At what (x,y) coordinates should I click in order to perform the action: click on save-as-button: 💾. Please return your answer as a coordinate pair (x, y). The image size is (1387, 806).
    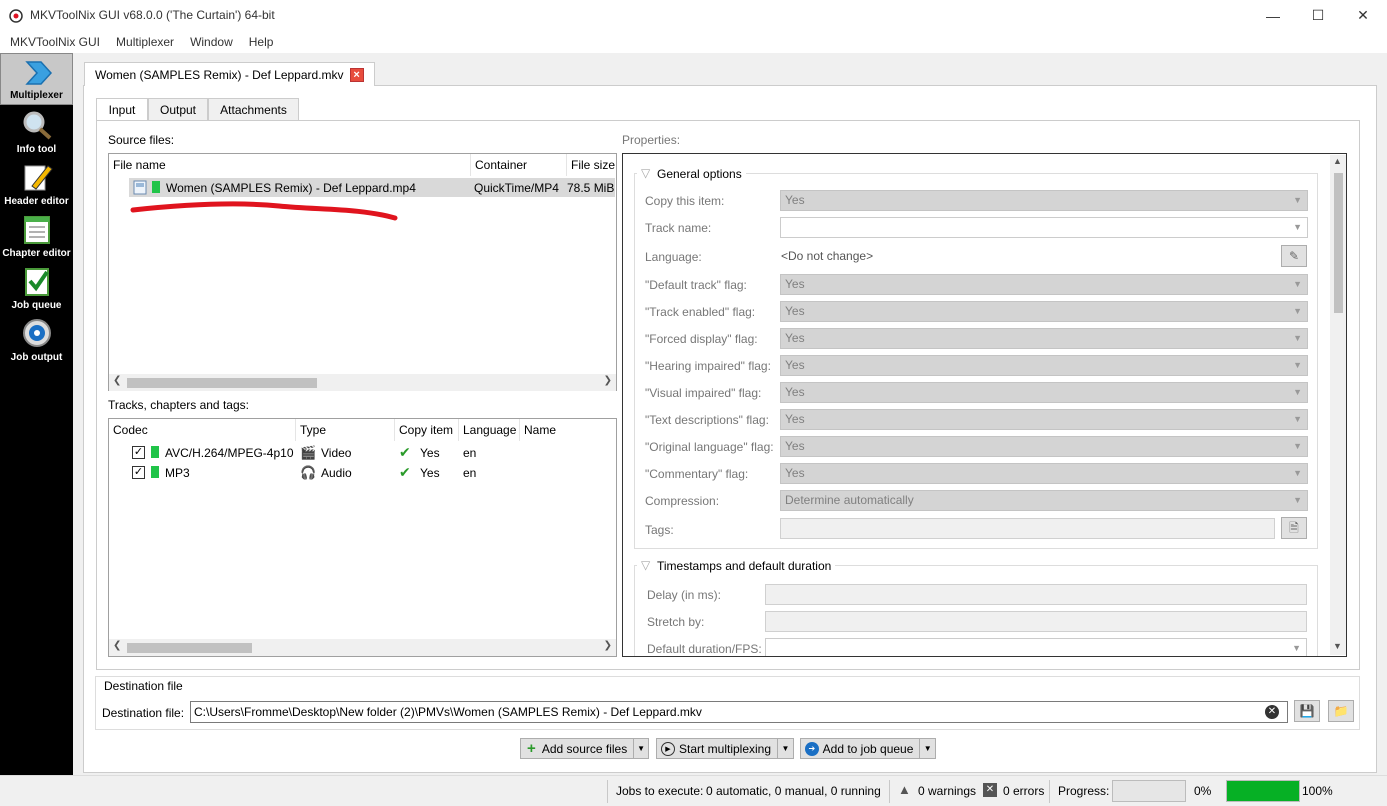
    Looking at the image, I should click on (1307, 711).